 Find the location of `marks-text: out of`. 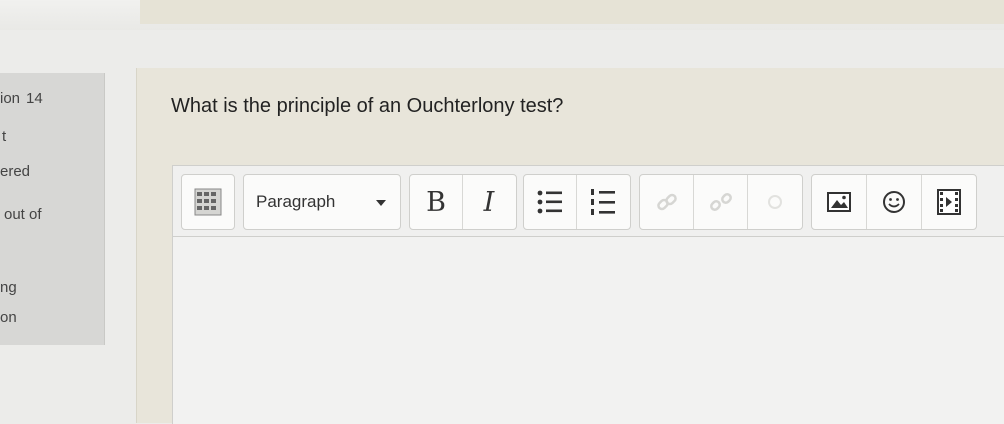

marks-text: out of is located at coordinates (23, 214).